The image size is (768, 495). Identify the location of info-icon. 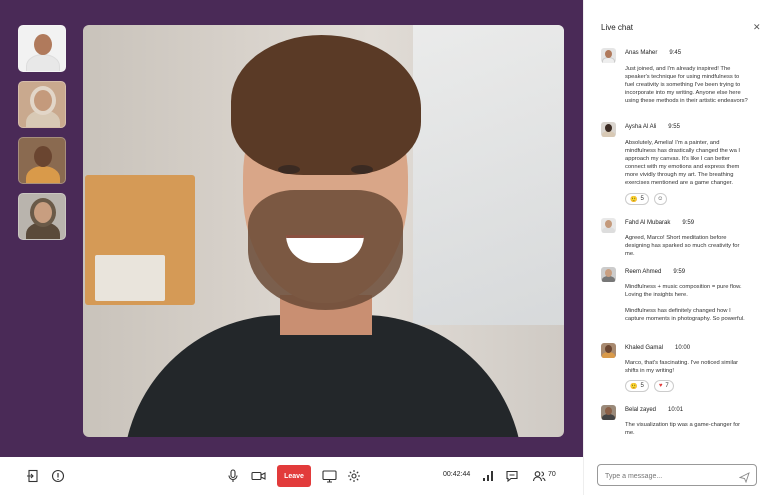
(58, 476).